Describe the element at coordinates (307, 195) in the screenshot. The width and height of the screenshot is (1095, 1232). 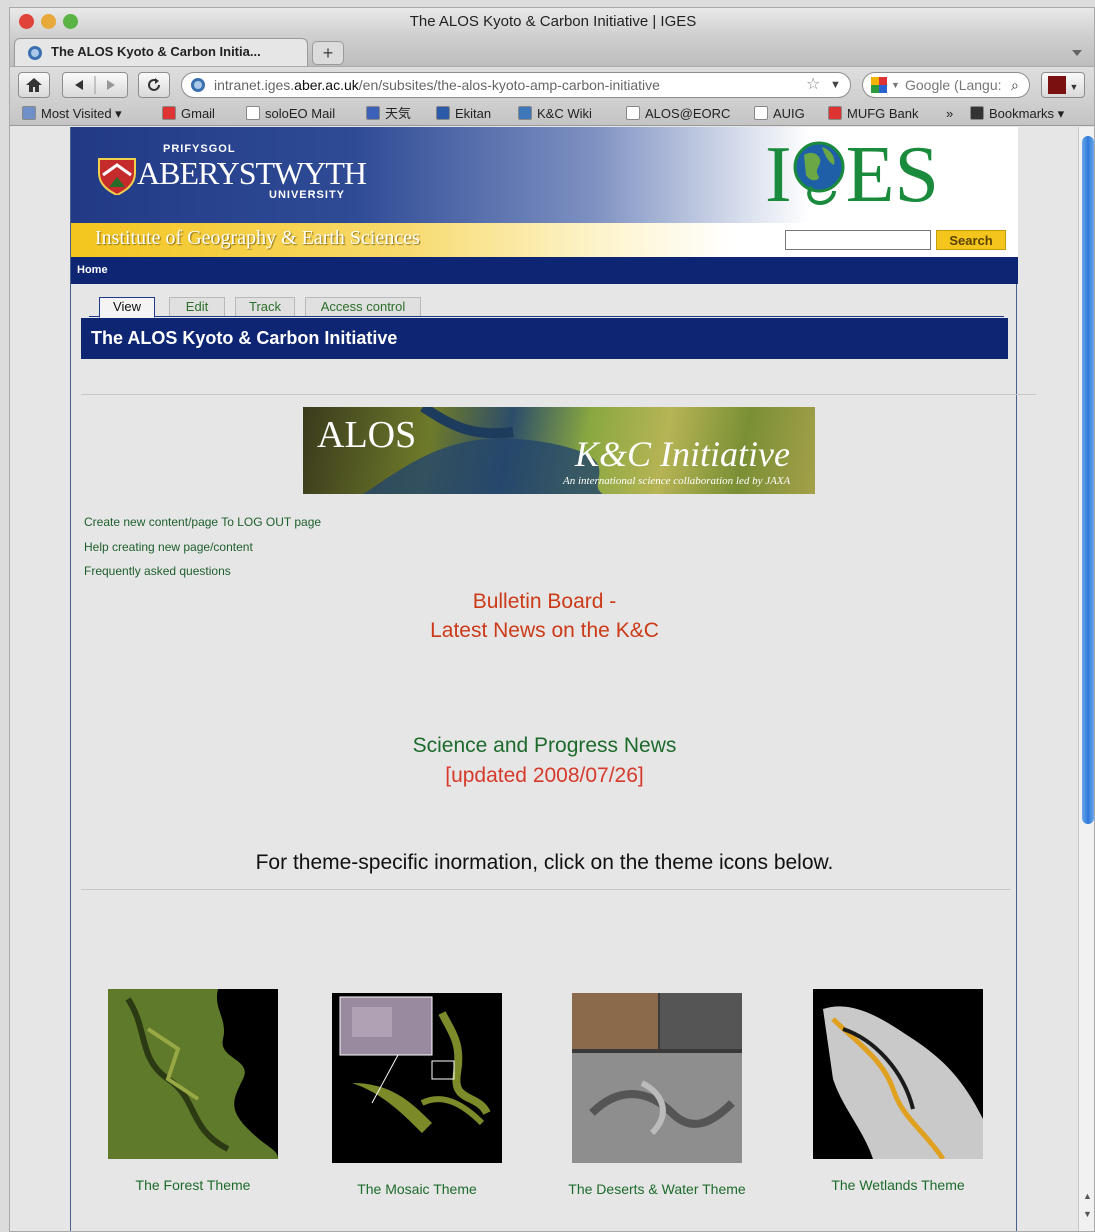
I see `university-suffix: UNIVERSITY` at that location.